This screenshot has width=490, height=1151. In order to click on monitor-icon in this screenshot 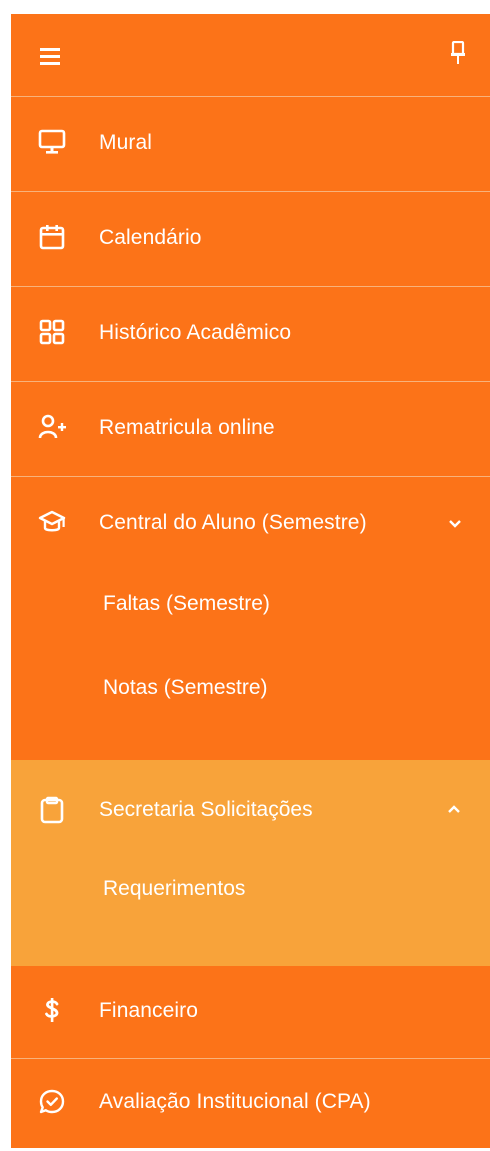, I will do `click(52, 142)`.